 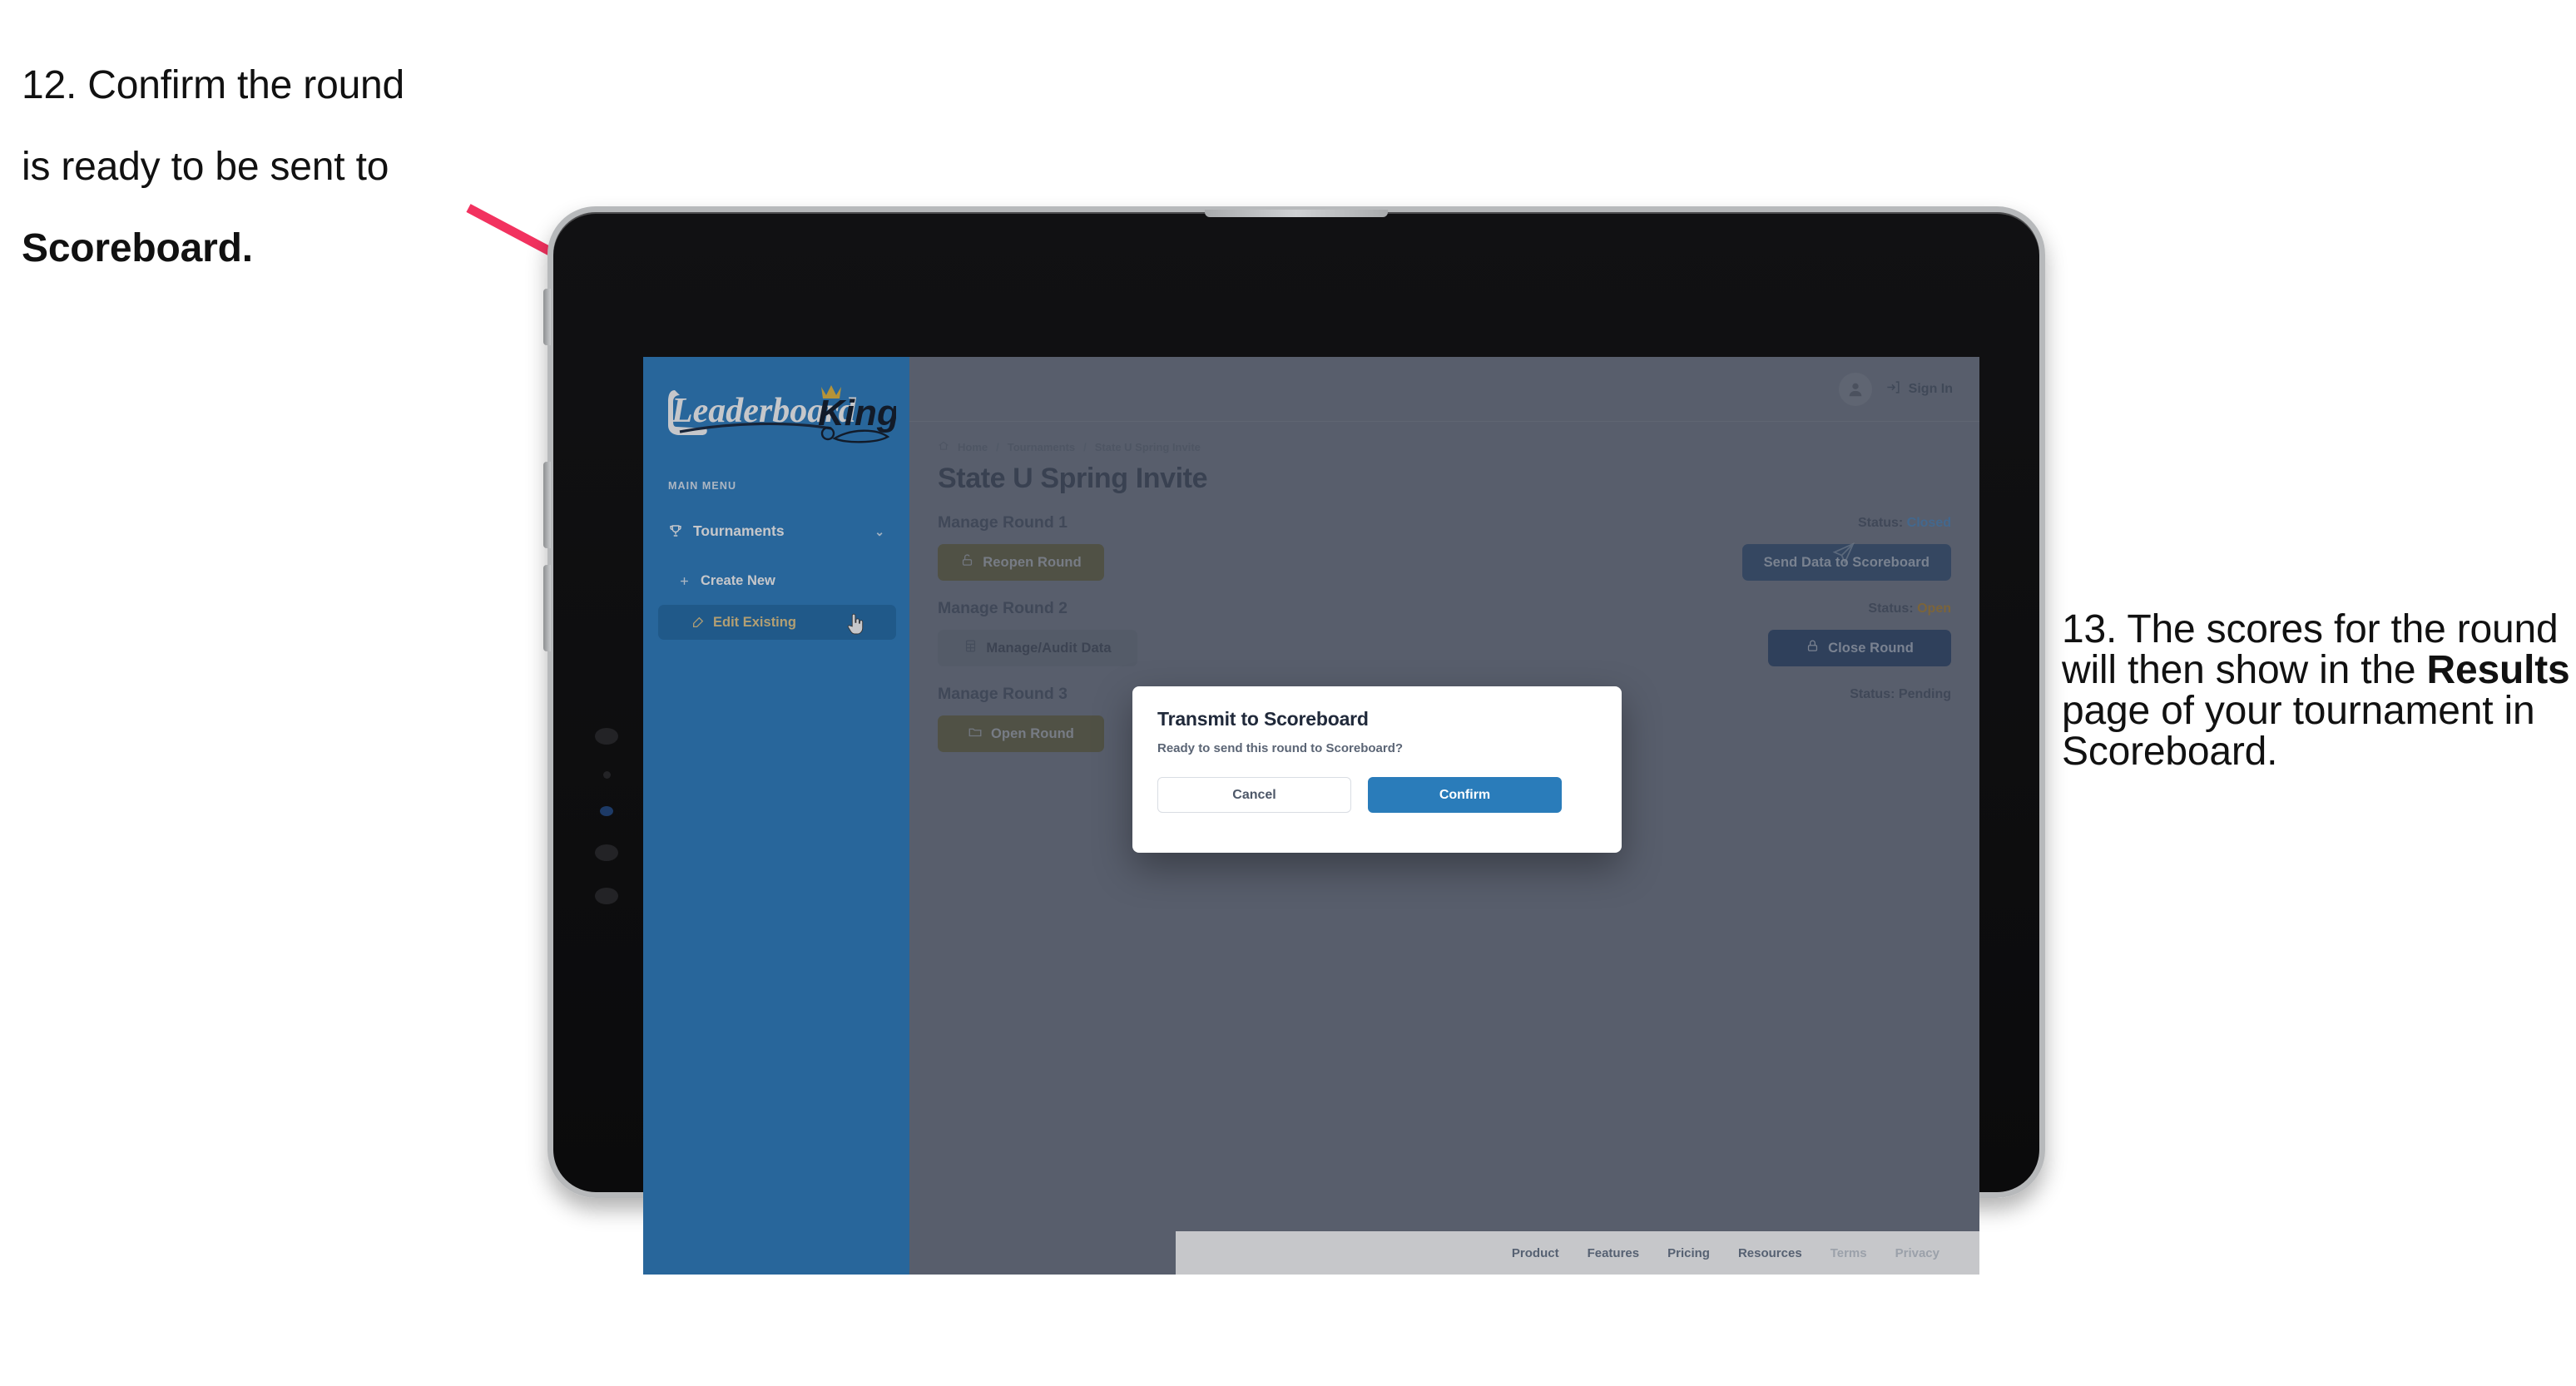 I want to click on microphone-icon-top, so click(x=606, y=852).